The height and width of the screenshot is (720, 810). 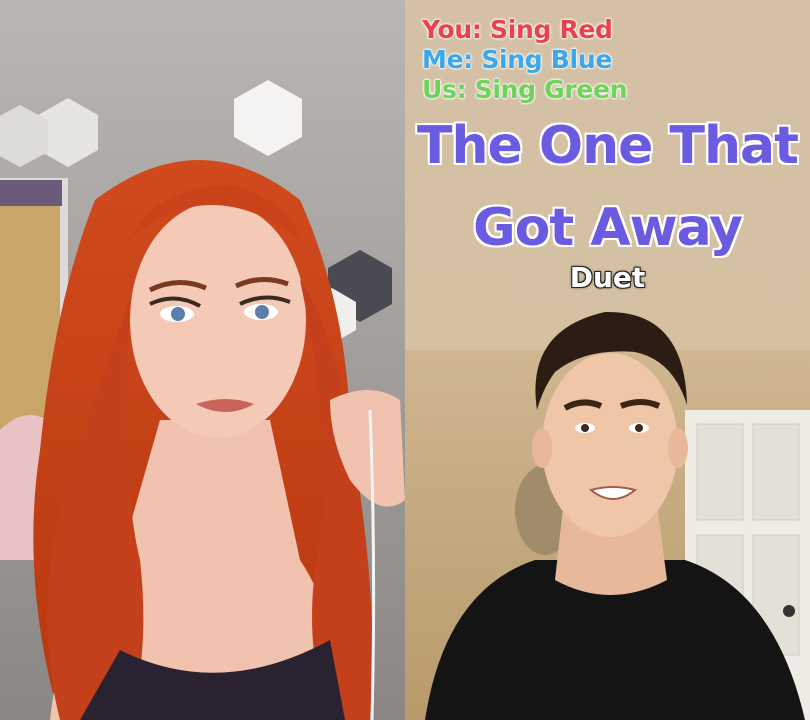 I want to click on poster-strip, so click(x=31, y=193).